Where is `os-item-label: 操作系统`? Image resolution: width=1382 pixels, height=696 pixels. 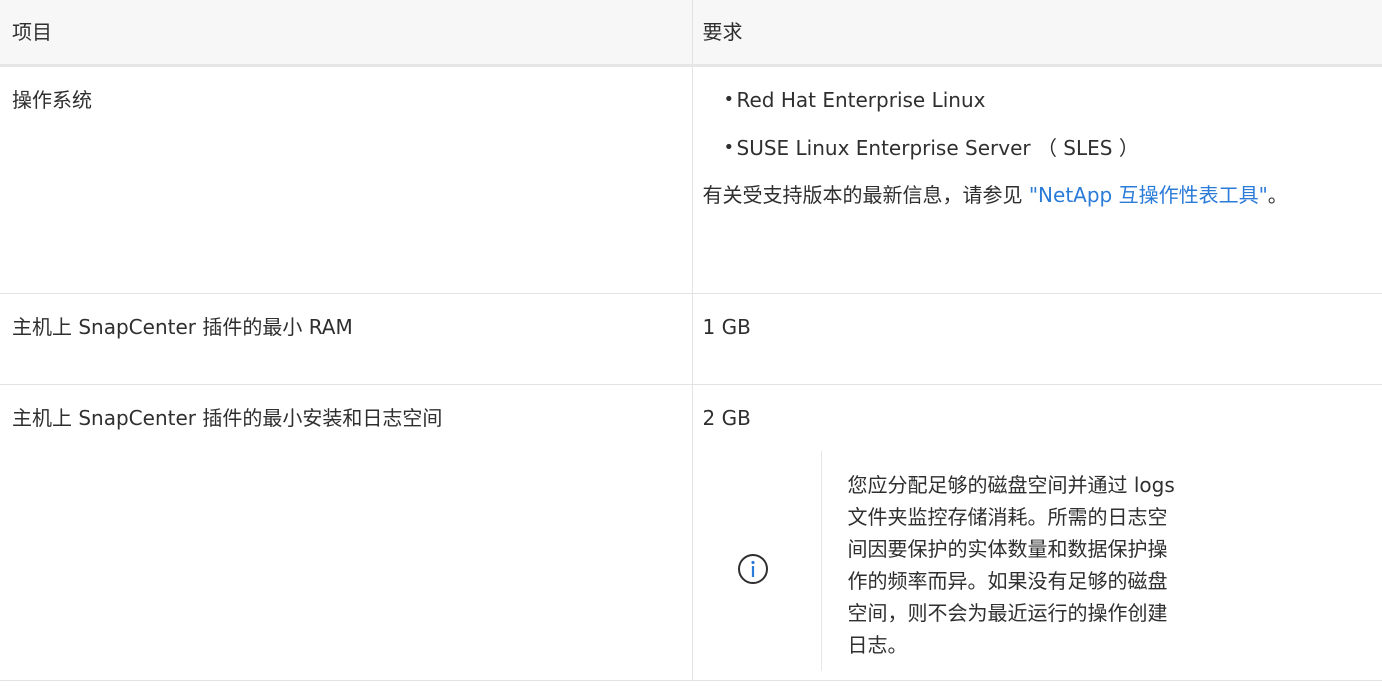
os-item-label: 操作系统 is located at coordinates (52, 100).